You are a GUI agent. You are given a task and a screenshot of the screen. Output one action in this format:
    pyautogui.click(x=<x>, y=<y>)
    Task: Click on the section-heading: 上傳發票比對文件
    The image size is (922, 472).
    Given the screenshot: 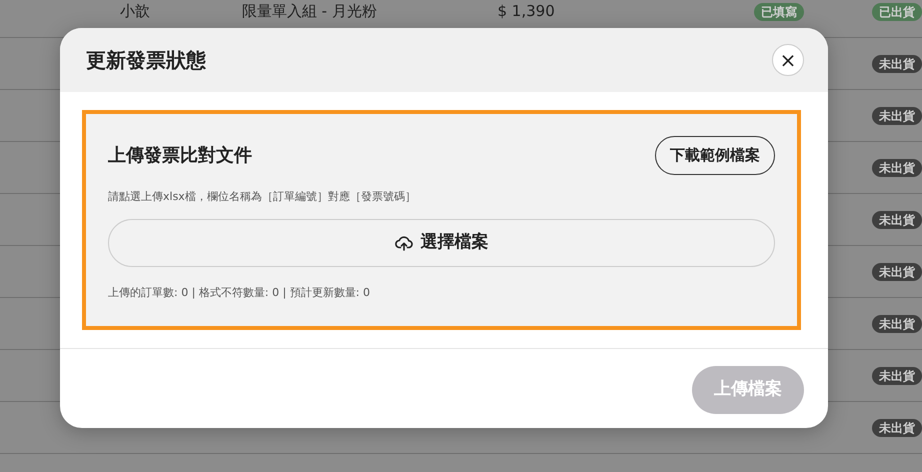 What is the action you would take?
    pyautogui.click(x=180, y=156)
    